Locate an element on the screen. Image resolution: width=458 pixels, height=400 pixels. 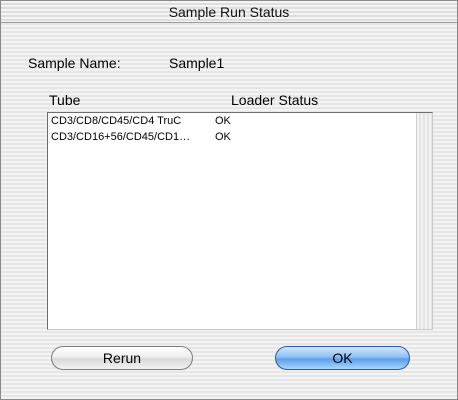
title-bar: Sample Run Status is located at coordinates (229, 12).